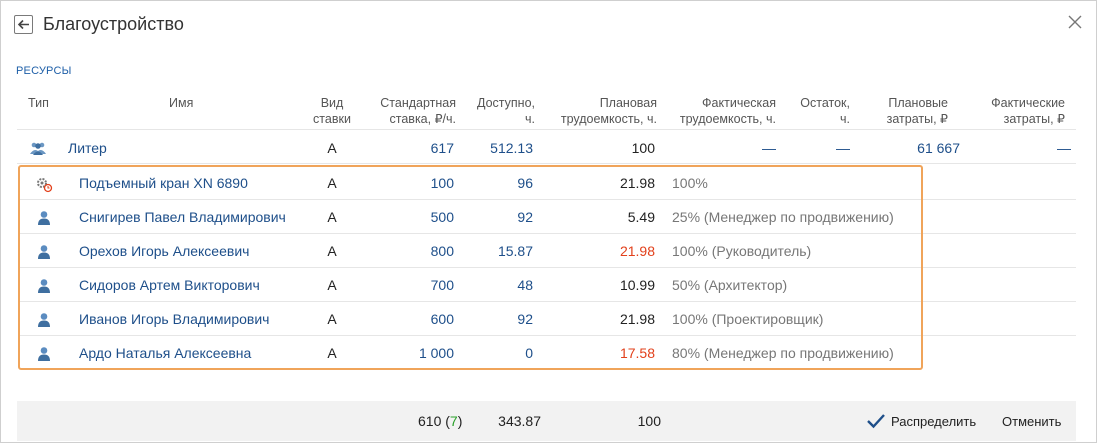  What do you see at coordinates (113, 24) in the screenshot?
I see `dialog-title: Благоустройство` at bounding box center [113, 24].